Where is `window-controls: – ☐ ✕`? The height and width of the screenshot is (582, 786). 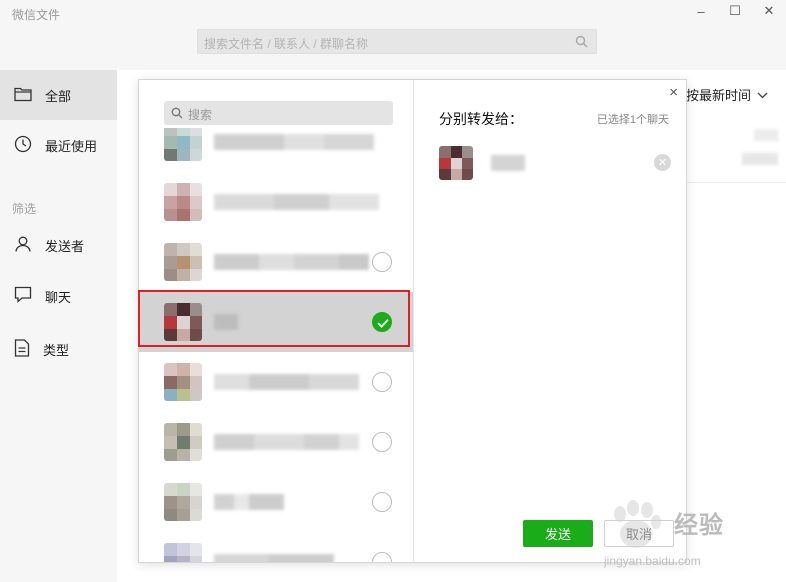 window-controls: – ☐ ✕ is located at coordinates (735, 11).